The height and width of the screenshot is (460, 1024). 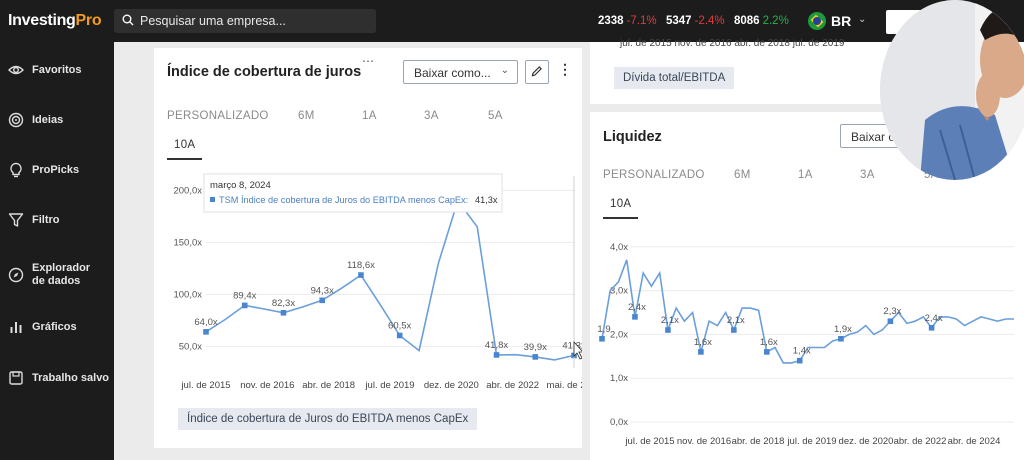 I want to click on download-as-button: Baixar como... ⌄, so click(x=460, y=72).